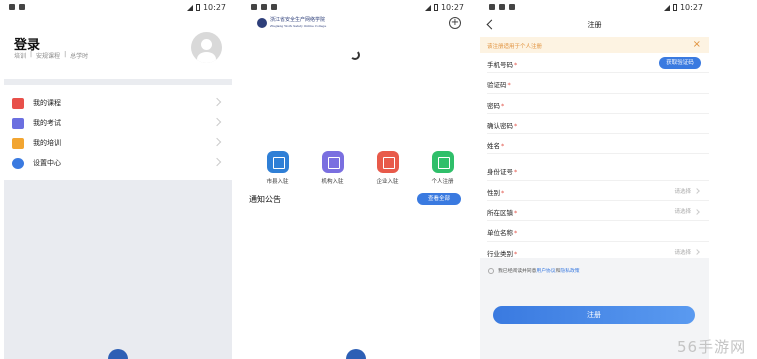 The width and height of the screenshot is (757, 359). I want to click on label-text: 确认密码, so click(500, 125).